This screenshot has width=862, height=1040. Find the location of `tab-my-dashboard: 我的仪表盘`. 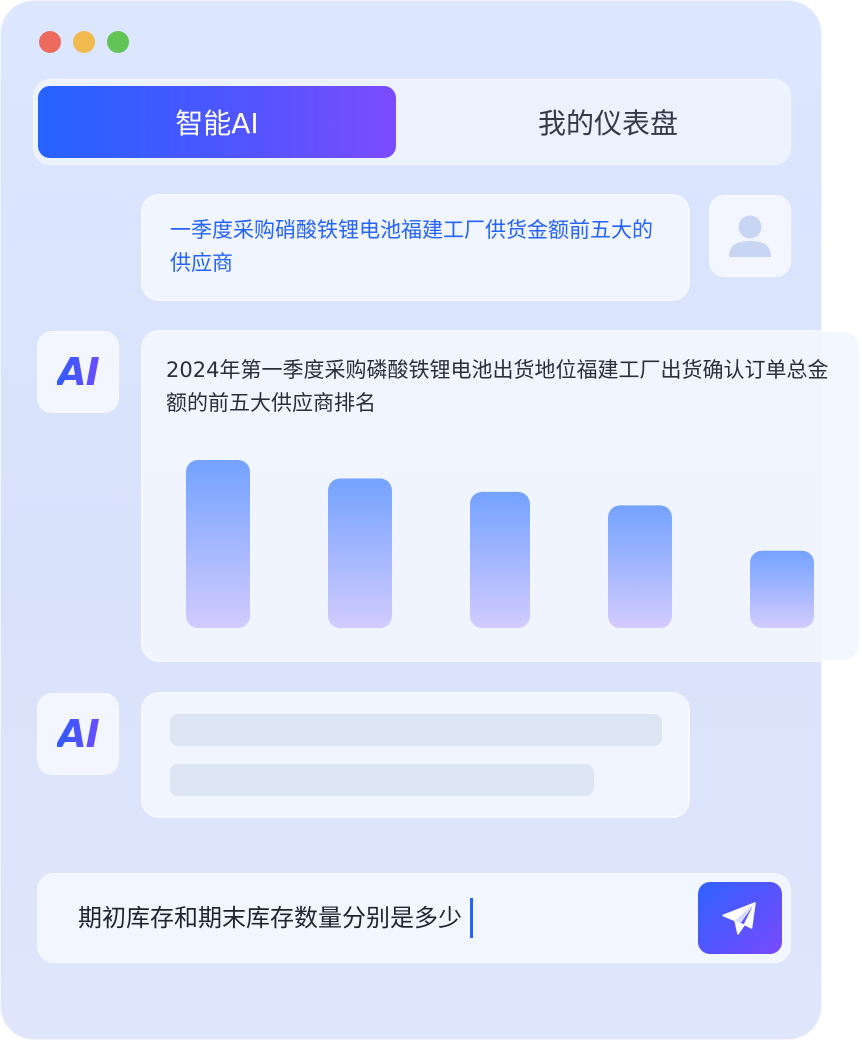

tab-my-dashboard: 我的仪表盘 is located at coordinates (608, 122).